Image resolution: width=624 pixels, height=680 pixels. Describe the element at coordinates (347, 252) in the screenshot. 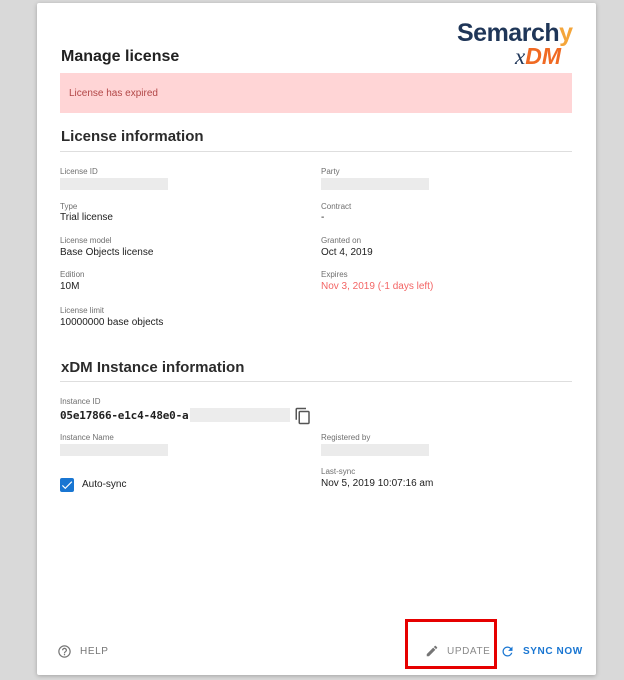

I see `granted-on-value: Oct 4, 2019` at that location.